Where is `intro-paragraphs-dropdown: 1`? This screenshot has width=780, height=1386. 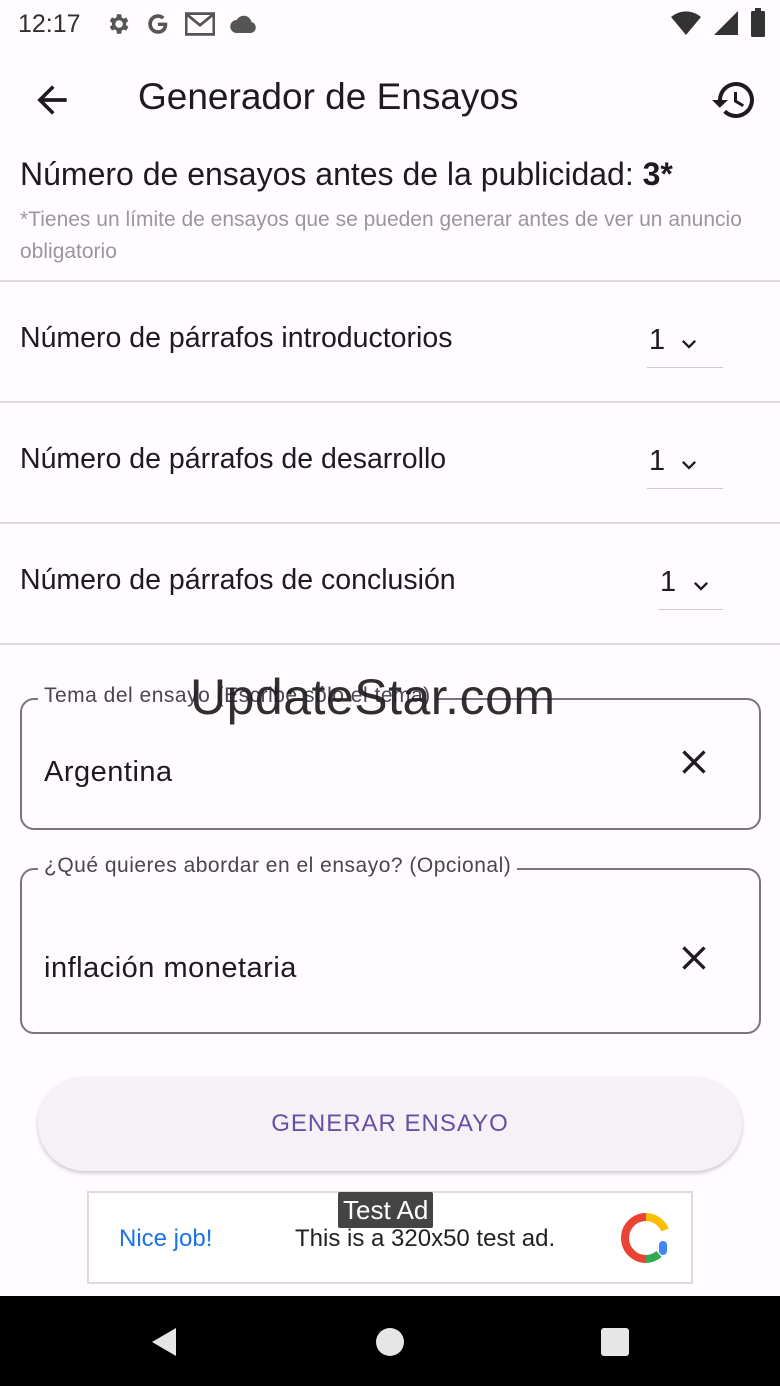
intro-paragraphs-dropdown: 1 is located at coordinates (685, 344).